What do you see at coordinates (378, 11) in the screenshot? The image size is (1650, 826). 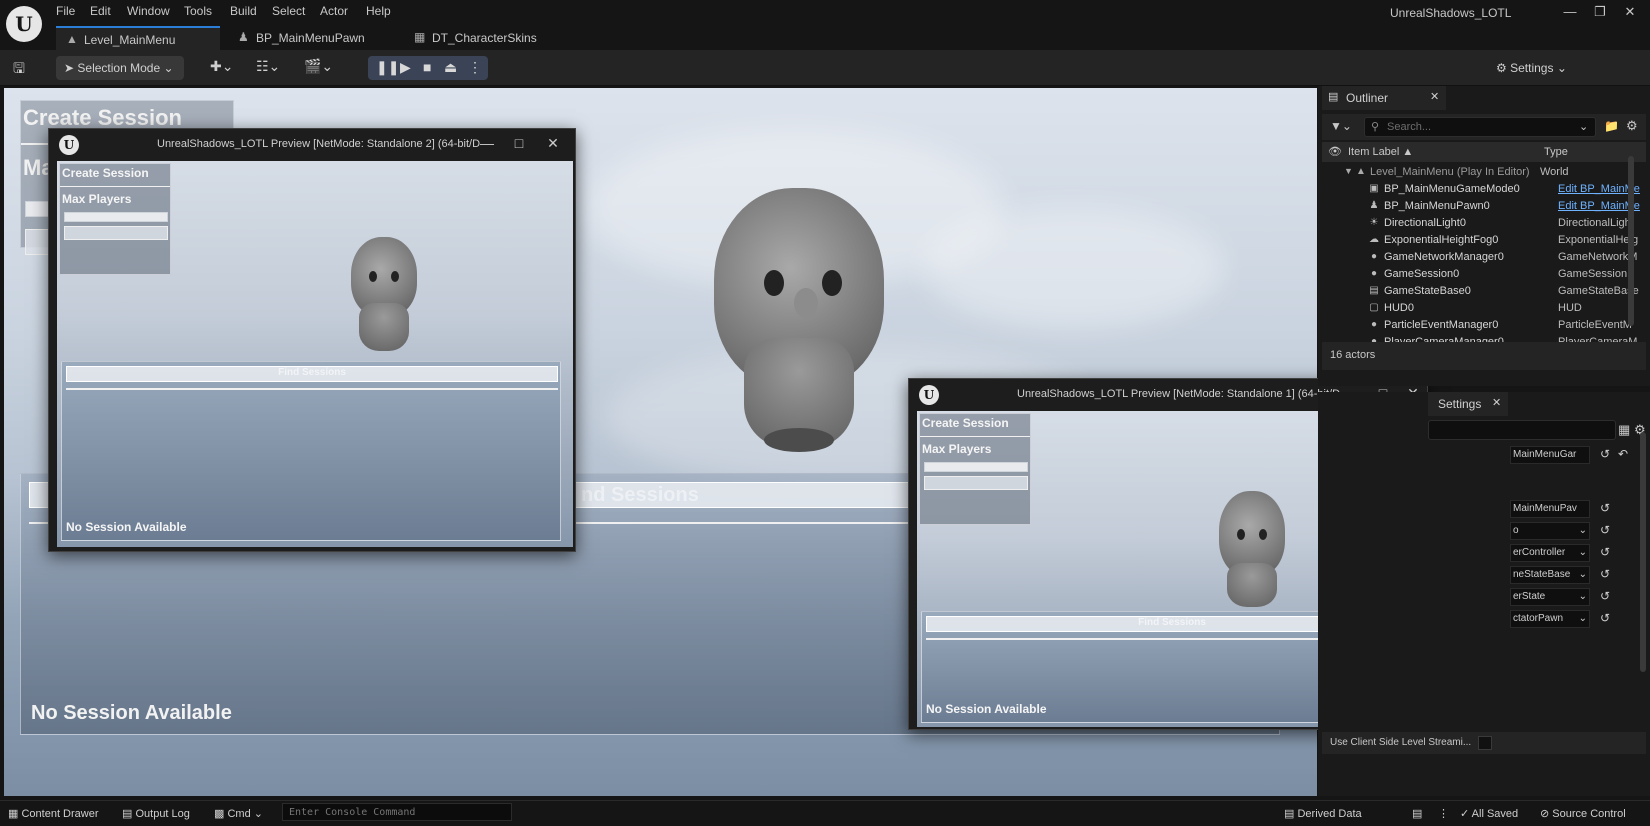 I see `menu-help: Help` at bounding box center [378, 11].